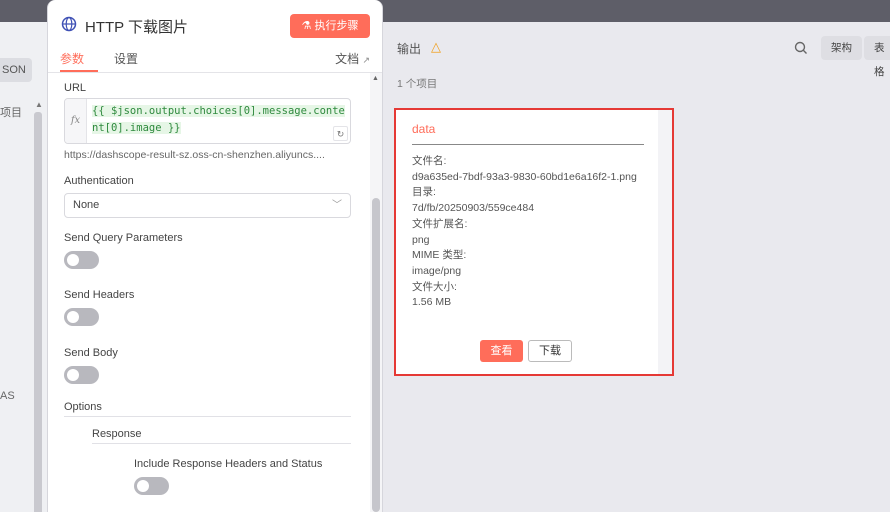 Image resolution: width=890 pixels, height=512 pixels. Describe the element at coordinates (83, 407) in the screenshot. I see `options-label: Options` at that location.